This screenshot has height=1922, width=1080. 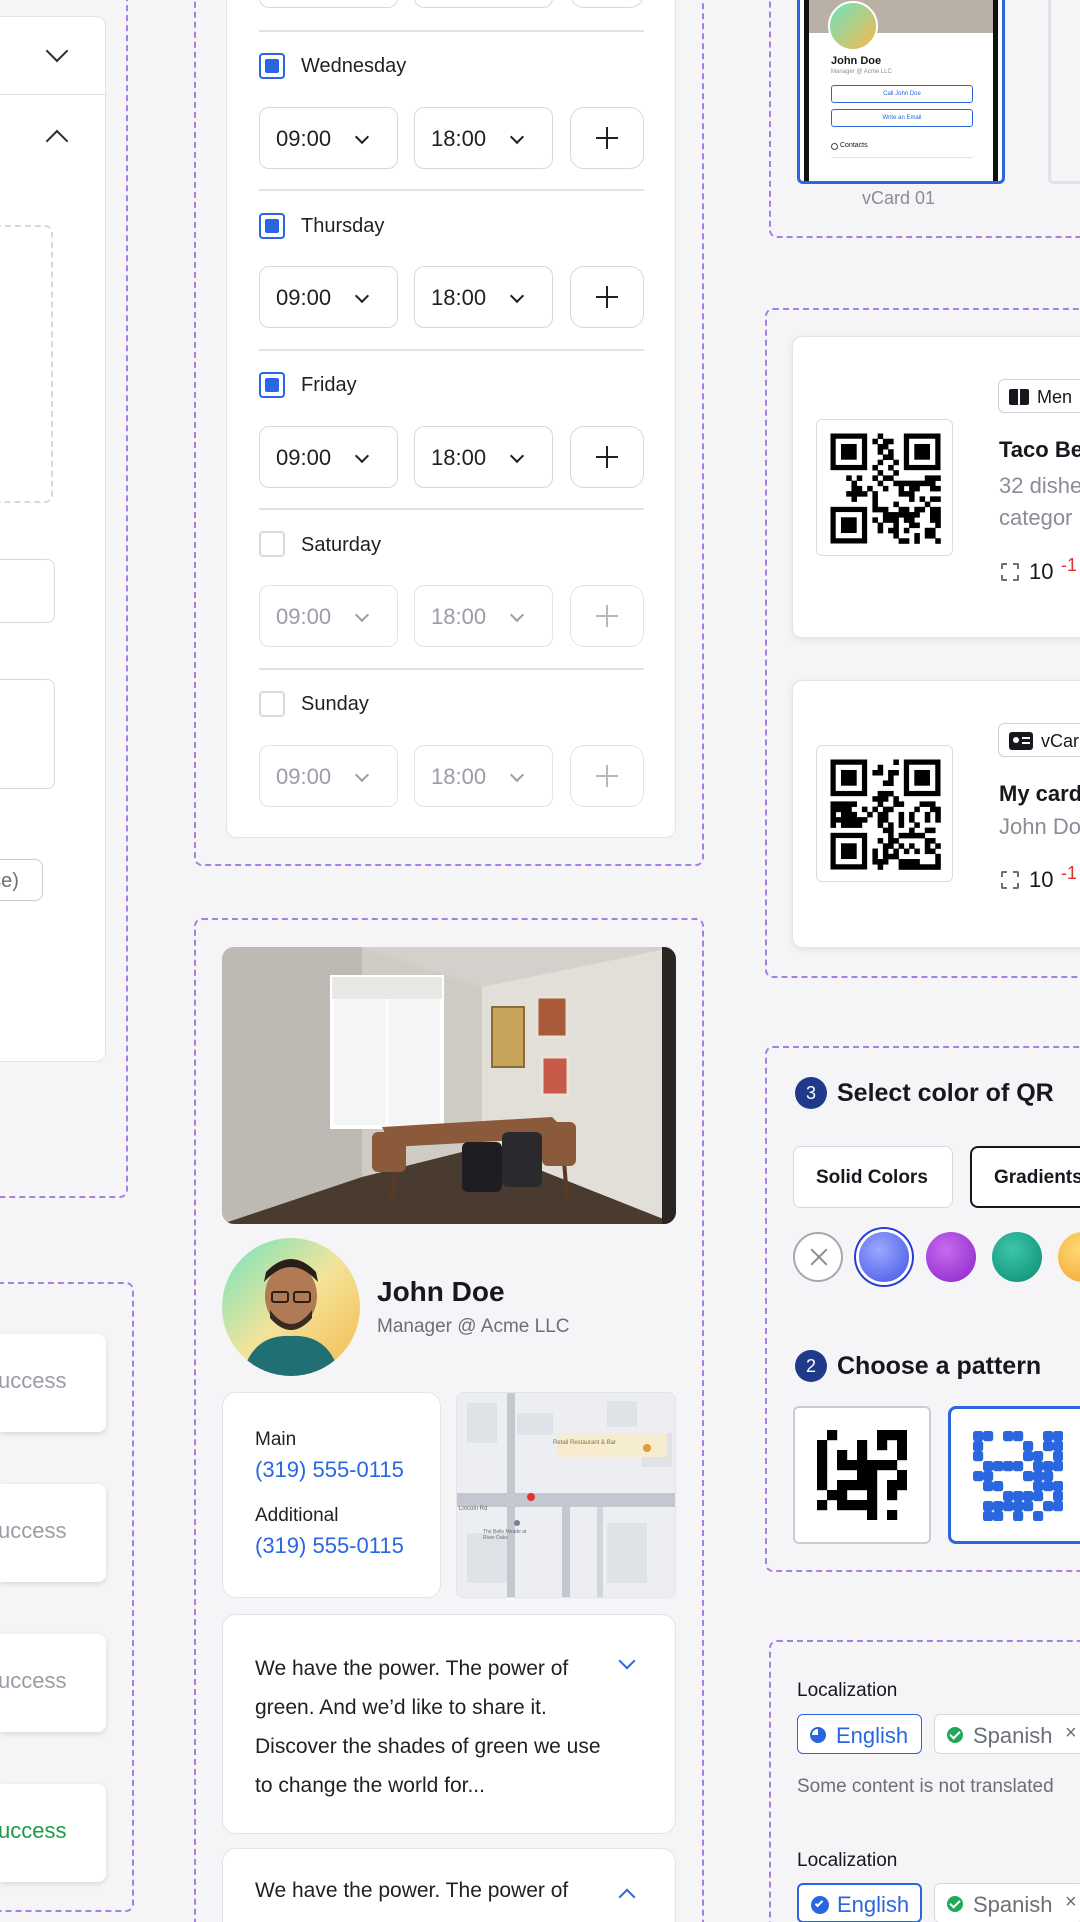 What do you see at coordinates (627, 1897) in the screenshot?
I see `chevron-up-icon` at bounding box center [627, 1897].